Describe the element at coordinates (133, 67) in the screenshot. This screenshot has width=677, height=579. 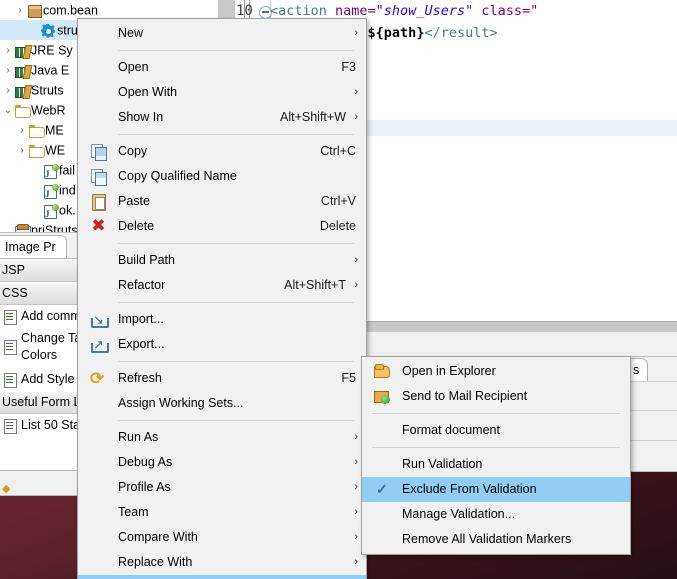
I see `menu-item-label: Open` at that location.